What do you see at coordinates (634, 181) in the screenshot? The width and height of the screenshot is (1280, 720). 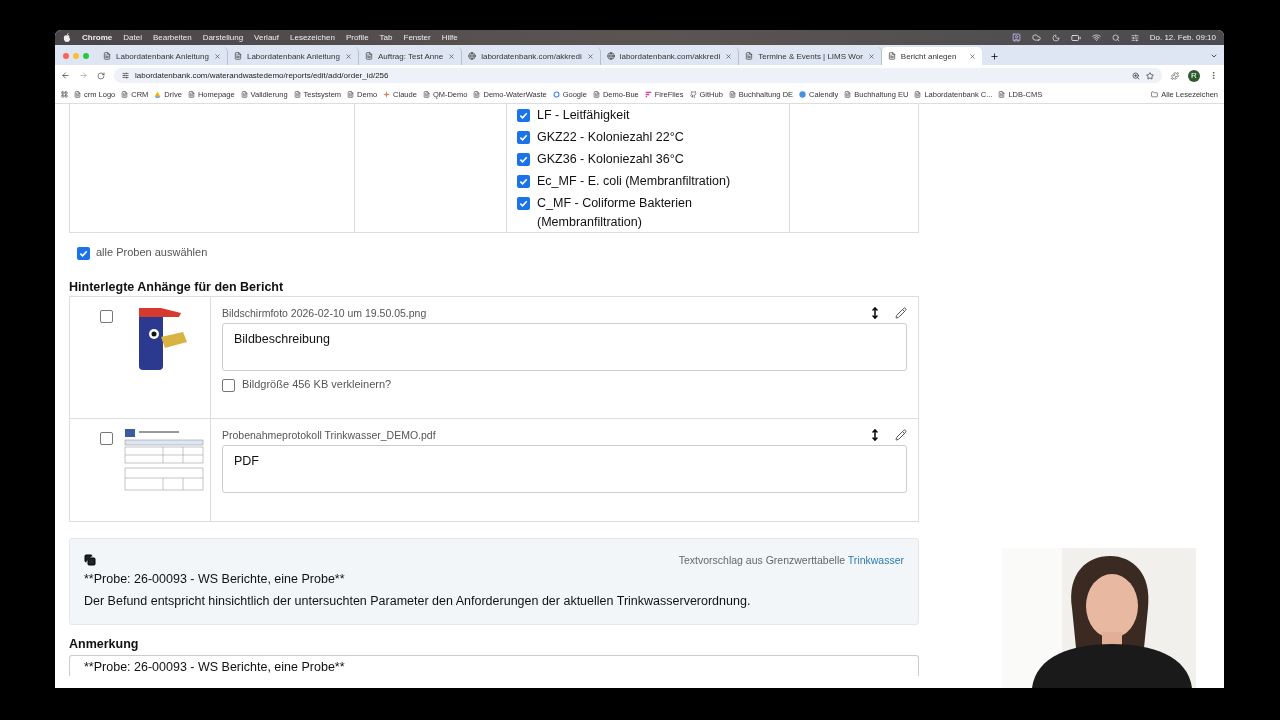 I see `parameter-label: Ec_MF - E. coli (Membranfiltration)` at bounding box center [634, 181].